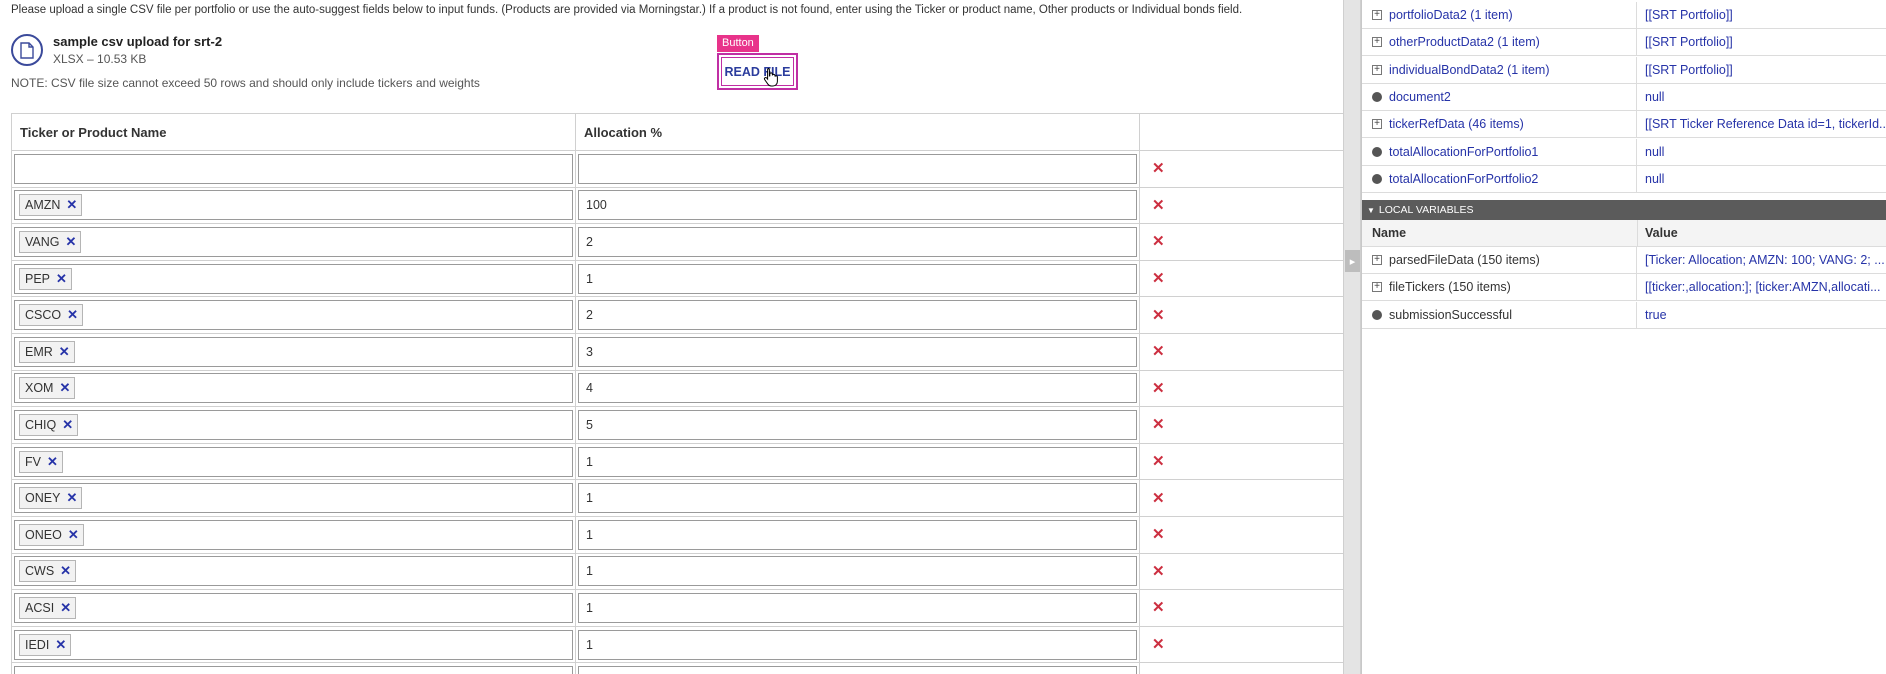 Image resolution: width=1886 pixels, height=674 pixels. I want to click on ticker-input: XOM ✕, so click(293, 388).